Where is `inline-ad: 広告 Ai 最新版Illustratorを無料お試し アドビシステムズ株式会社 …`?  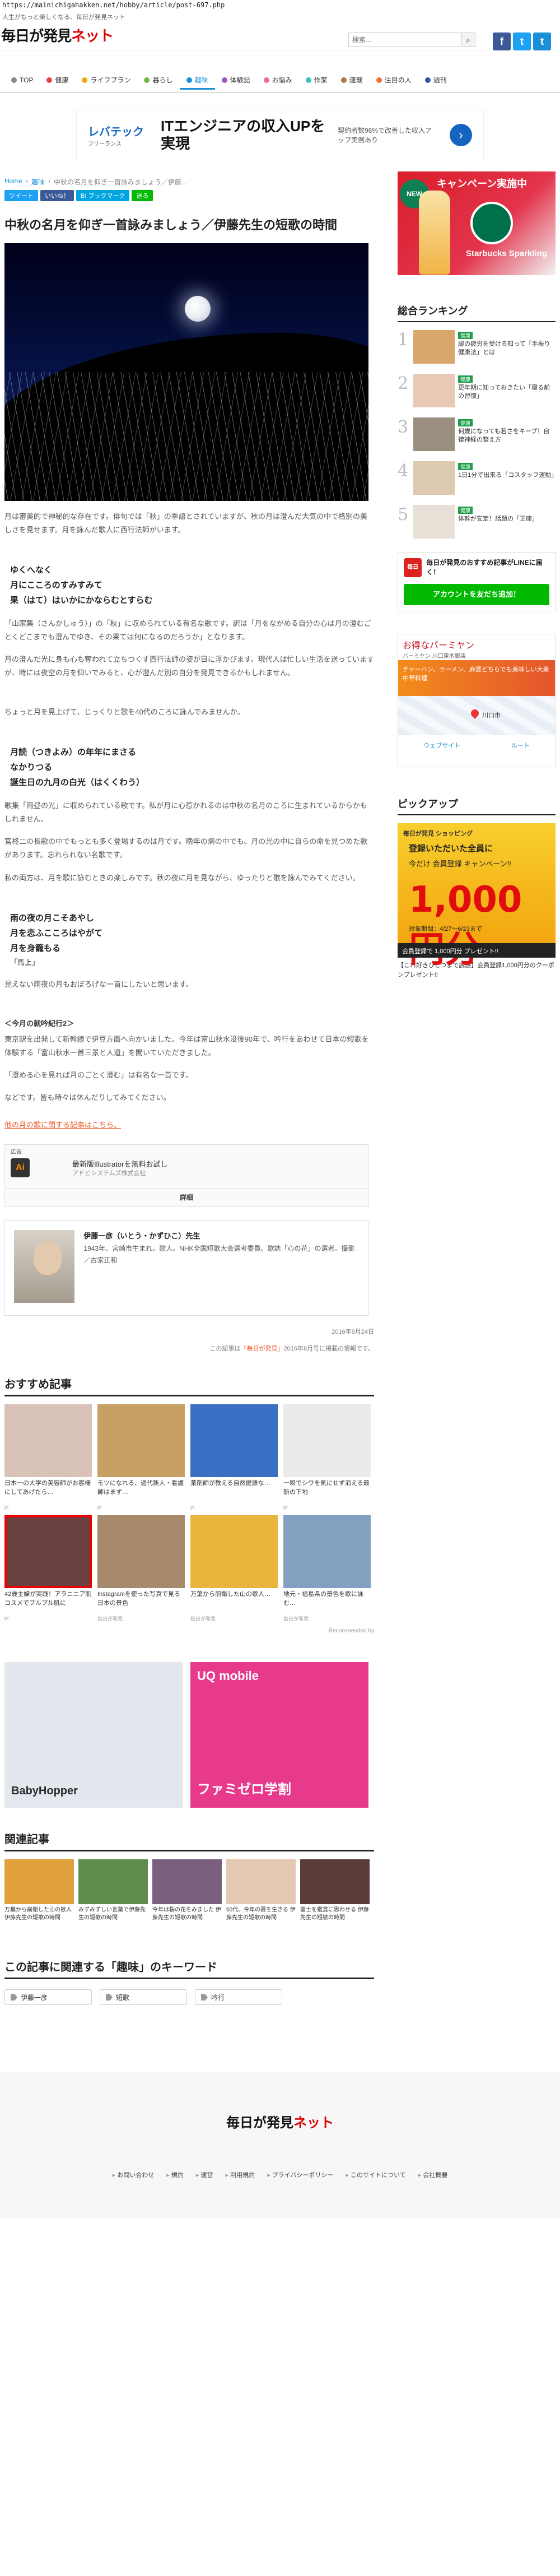
inline-ad: 広告 Ai 最新版Illustratorを無料お試し アドビシステムズ株式会社 … is located at coordinates (186, 1176).